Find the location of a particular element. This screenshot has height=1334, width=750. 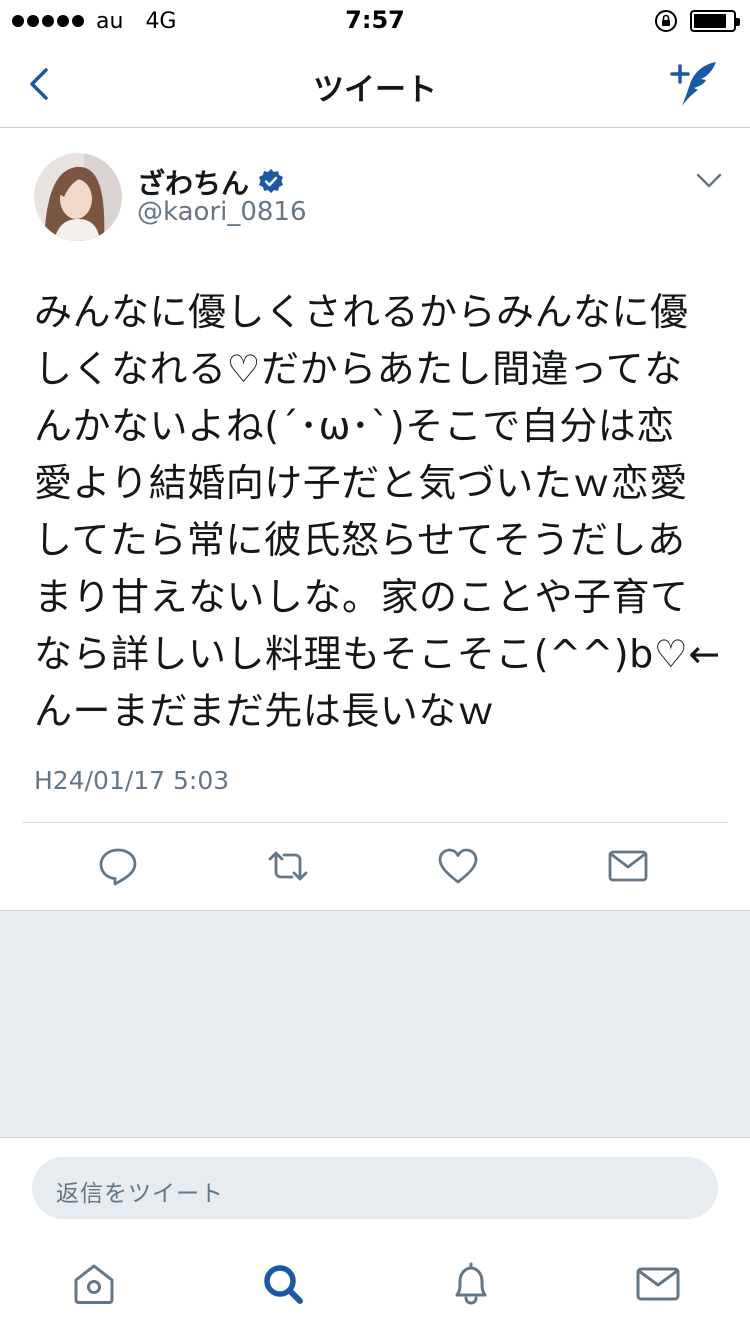

tweet-options-button is located at coordinates (709, 180).